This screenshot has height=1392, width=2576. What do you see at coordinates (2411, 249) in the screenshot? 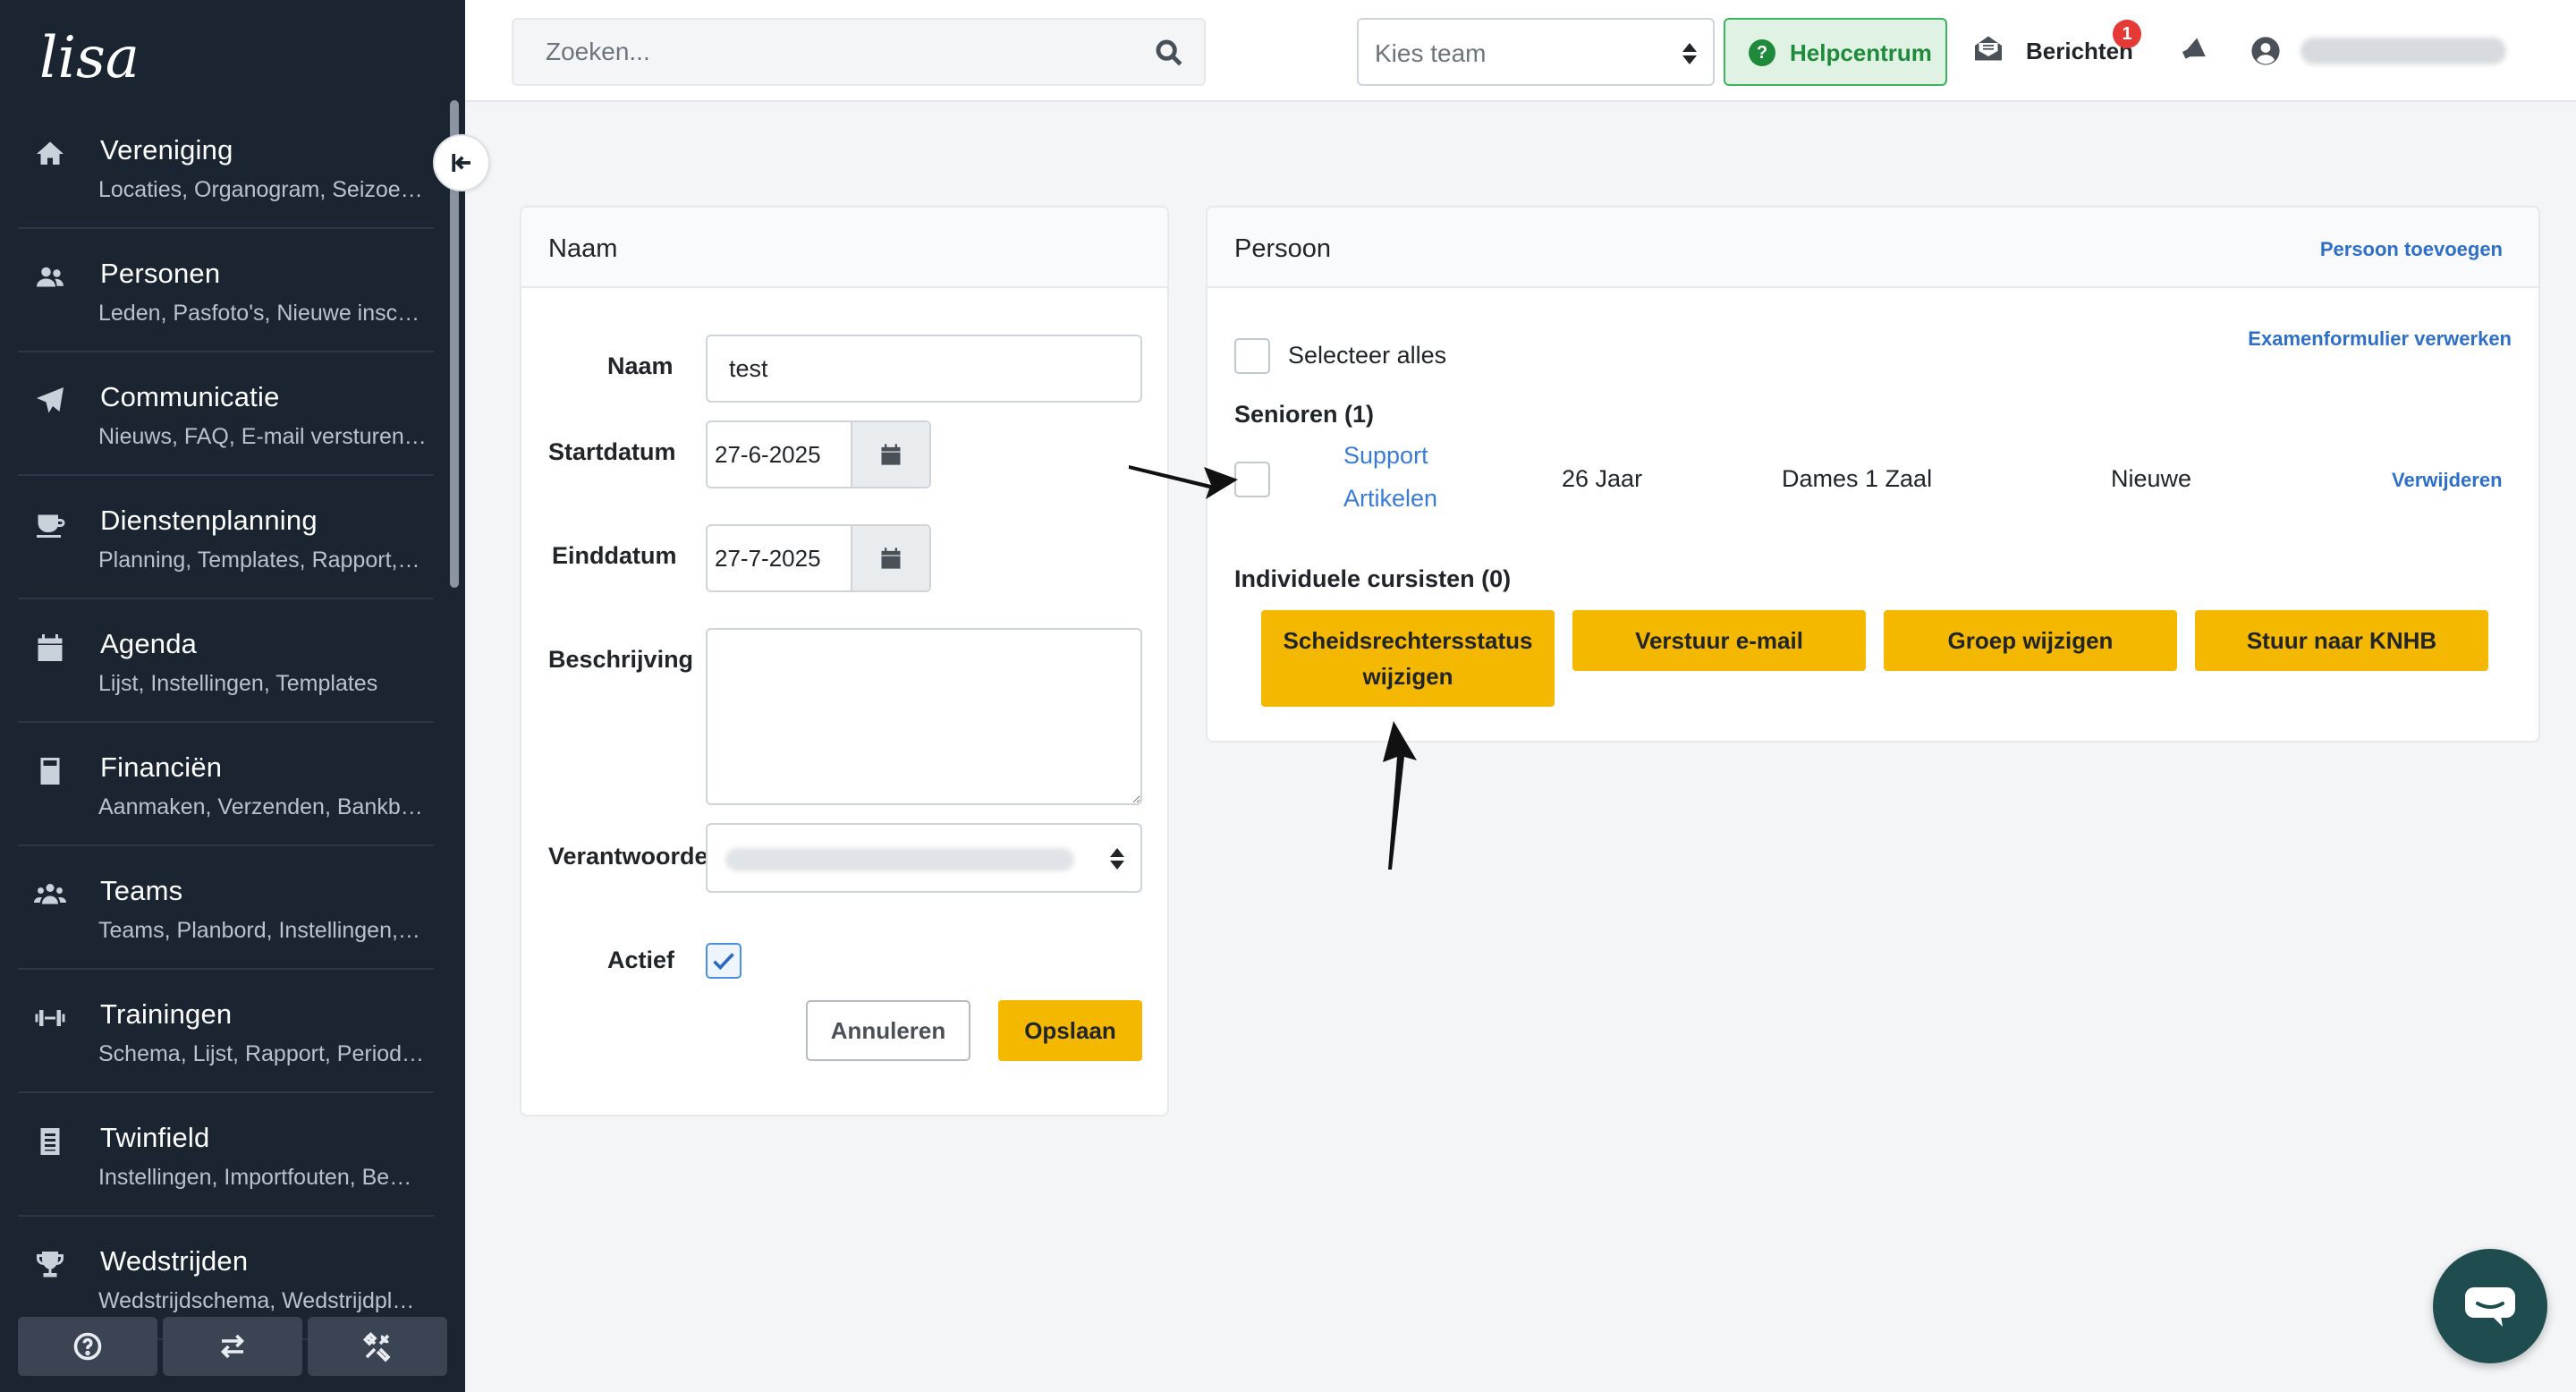
I see `persoon-toevoegen-link: Persoon toevoegen` at bounding box center [2411, 249].